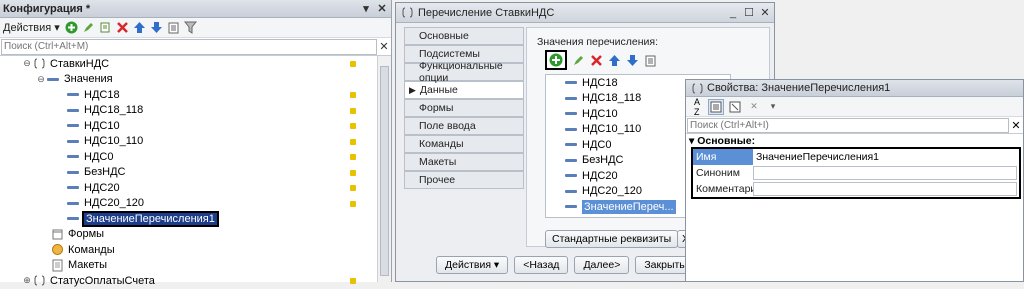 The image size is (1024, 289). What do you see at coordinates (366, 9) in the screenshot?
I see `pin-icon: ▾` at bounding box center [366, 9].